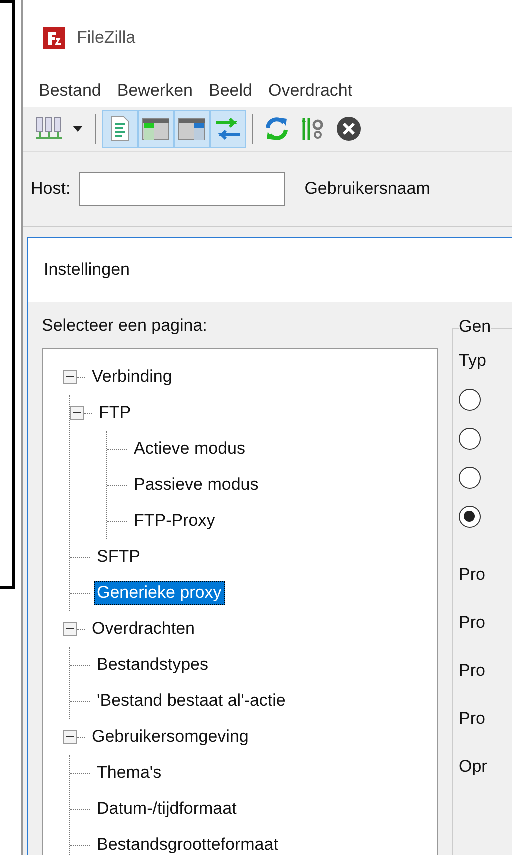 The height and width of the screenshot is (855, 512). I want to click on tree-item: FTP-Proxy, so click(174, 521).